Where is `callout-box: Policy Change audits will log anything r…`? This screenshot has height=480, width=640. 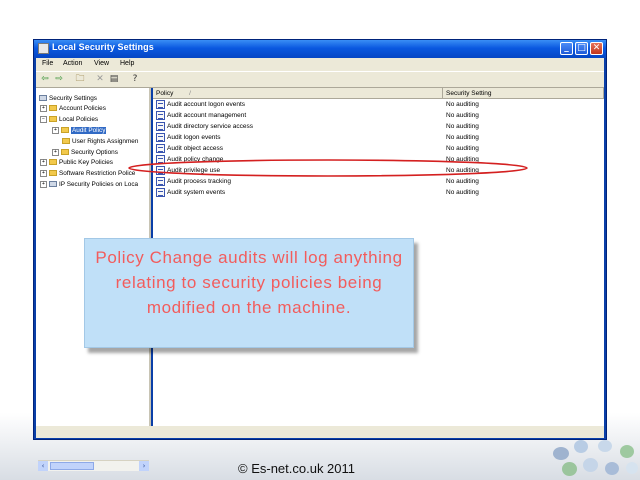
callout-box: Policy Change audits will log anything r… is located at coordinates (249, 293).